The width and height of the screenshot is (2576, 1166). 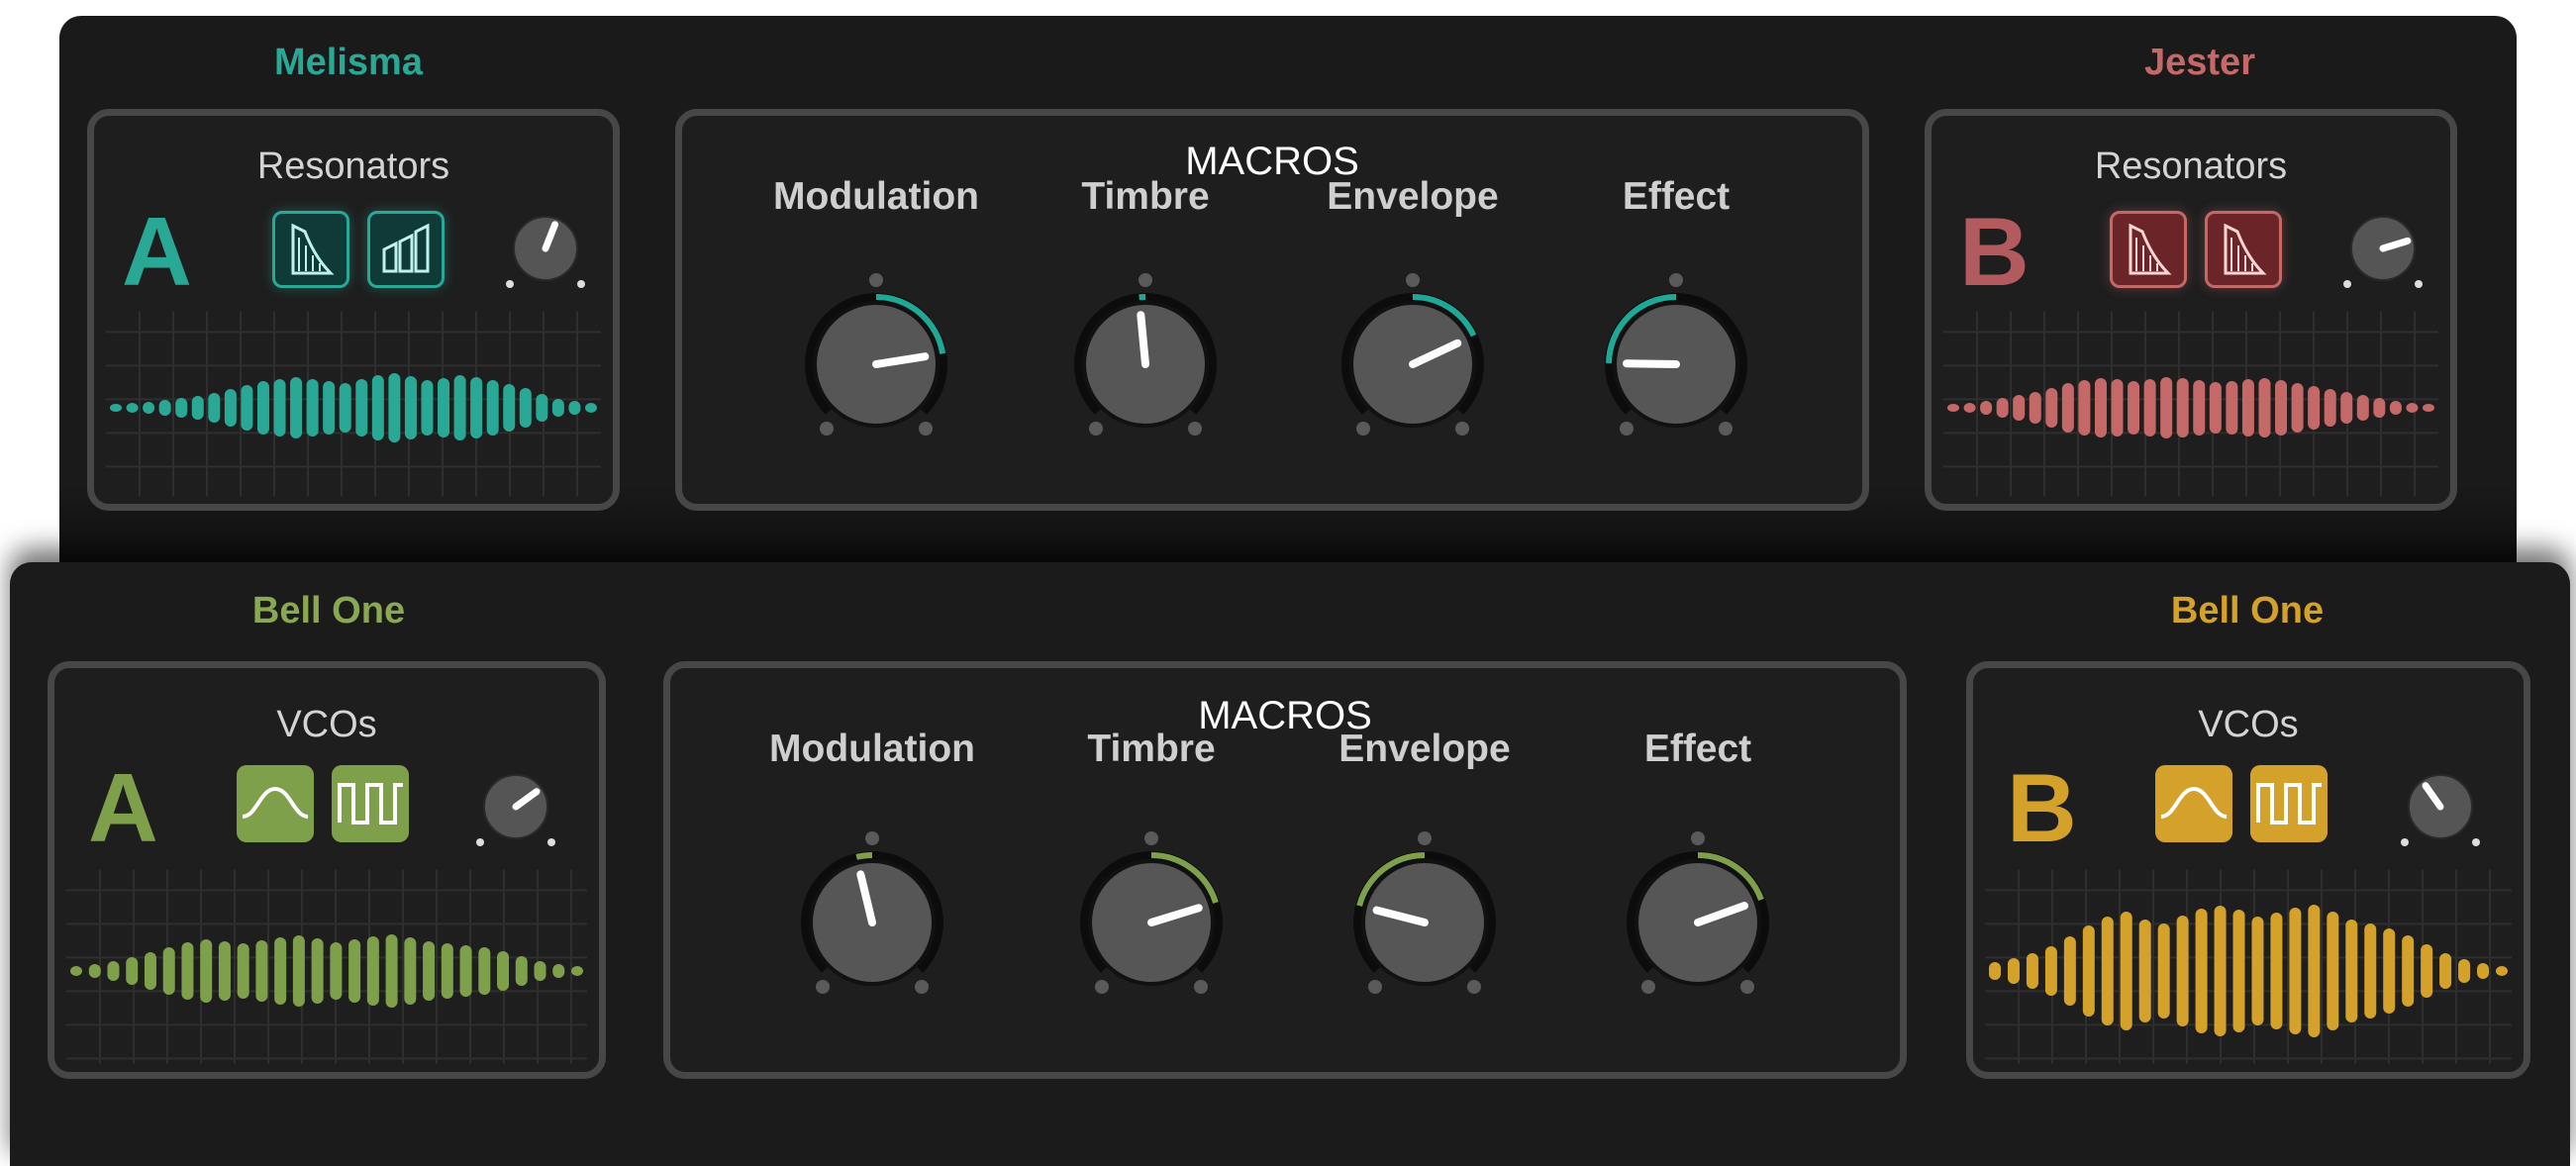 I want to click on module-title: Resonators, so click(x=353, y=166).